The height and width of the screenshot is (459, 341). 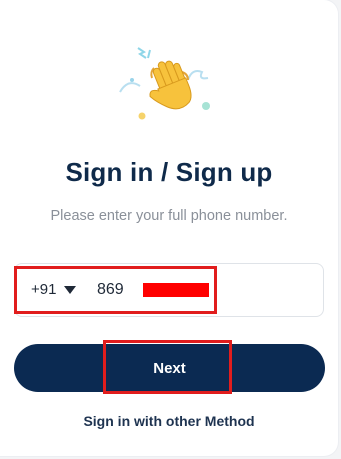 I want to click on page-title: Sign in / Sign up, so click(x=169, y=172).